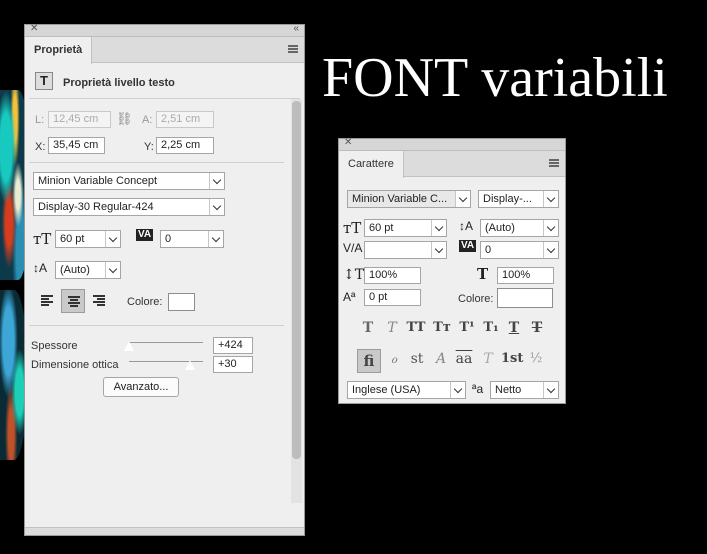 The image size is (707, 554). Describe the element at coordinates (392, 297) in the screenshot. I see `baseline-shift-field: 0 pt` at that location.